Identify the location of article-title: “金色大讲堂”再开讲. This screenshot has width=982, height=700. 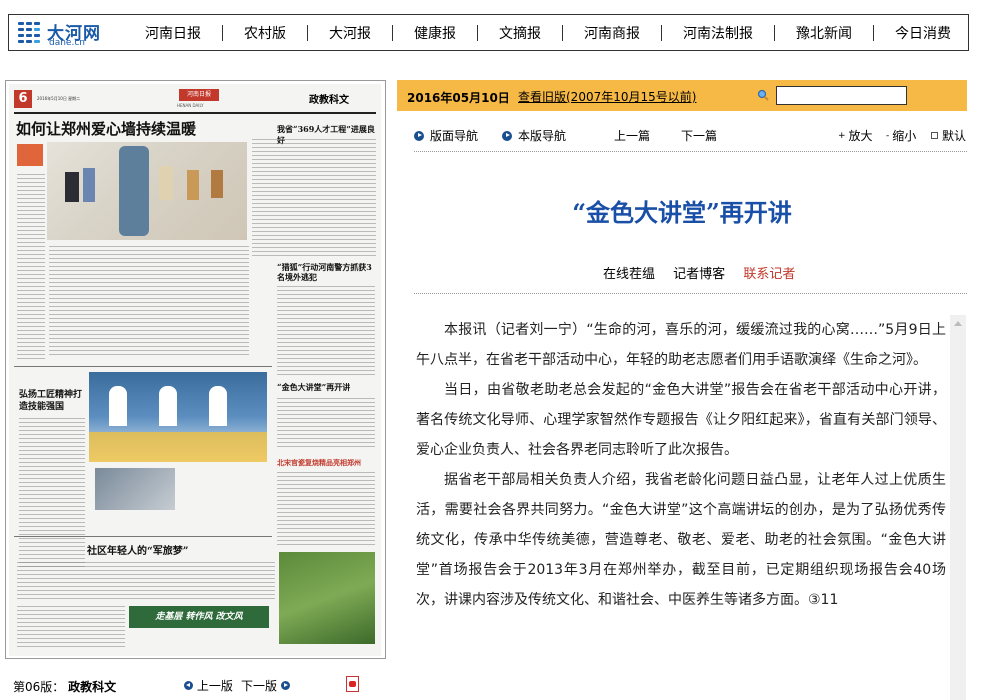
(682, 212).